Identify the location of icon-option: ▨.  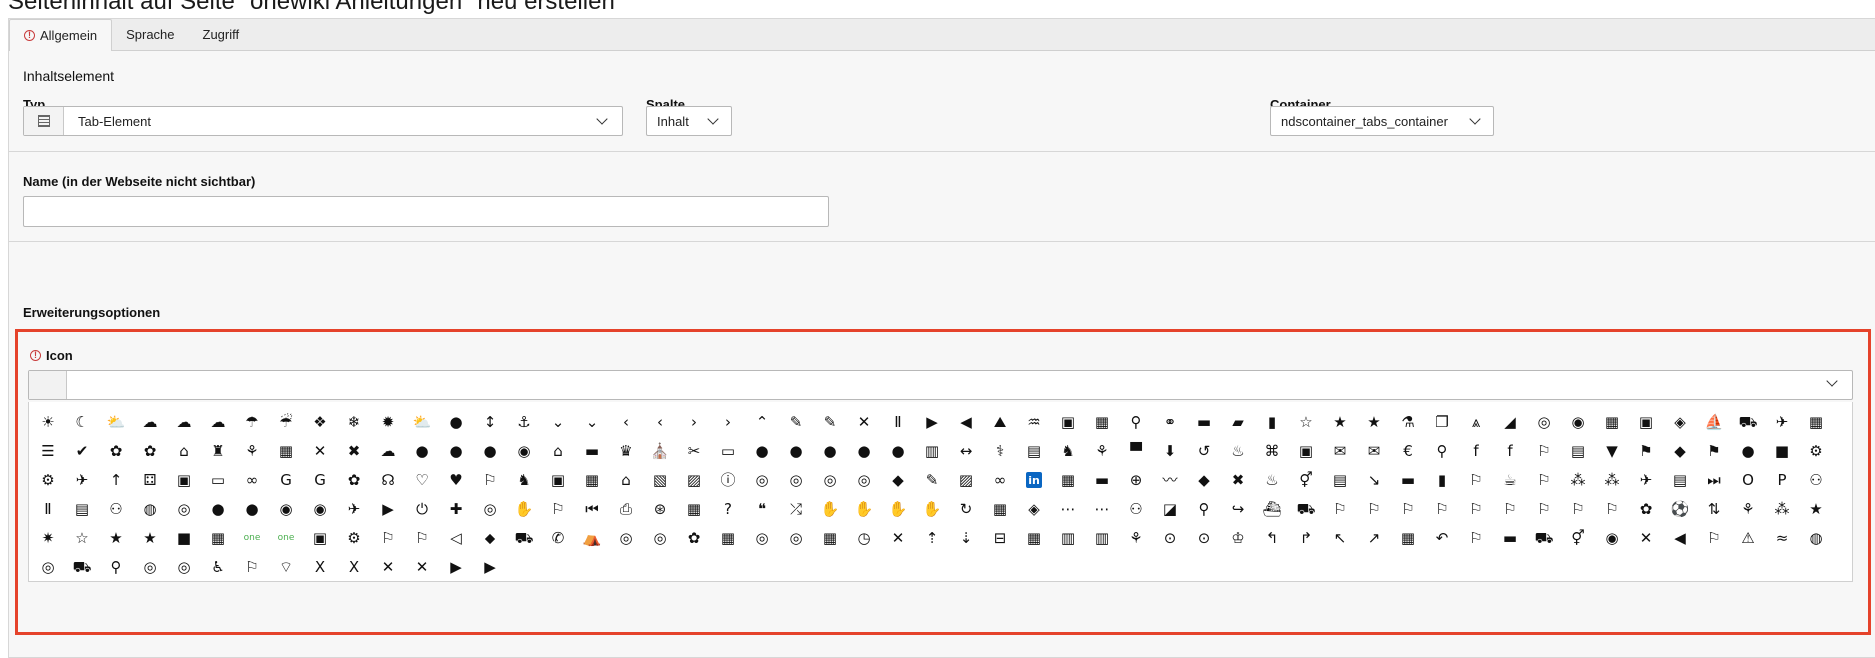
(966, 480).